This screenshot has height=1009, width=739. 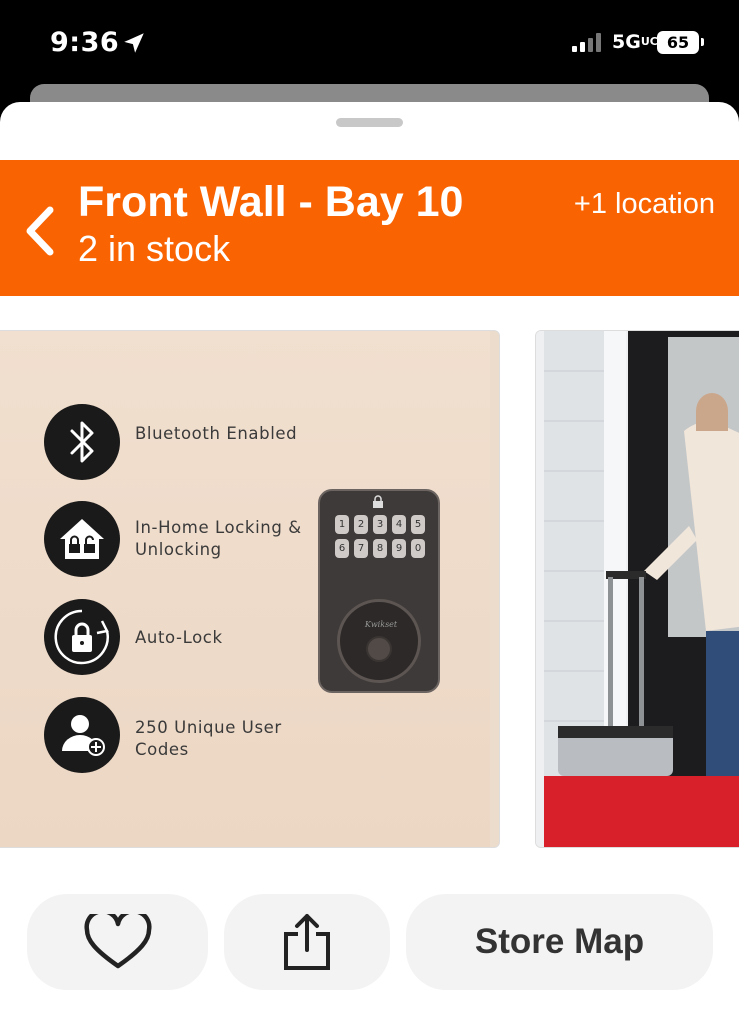 What do you see at coordinates (399, 548) in the screenshot?
I see `keypad-key: 9` at bounding box center [399, 548].